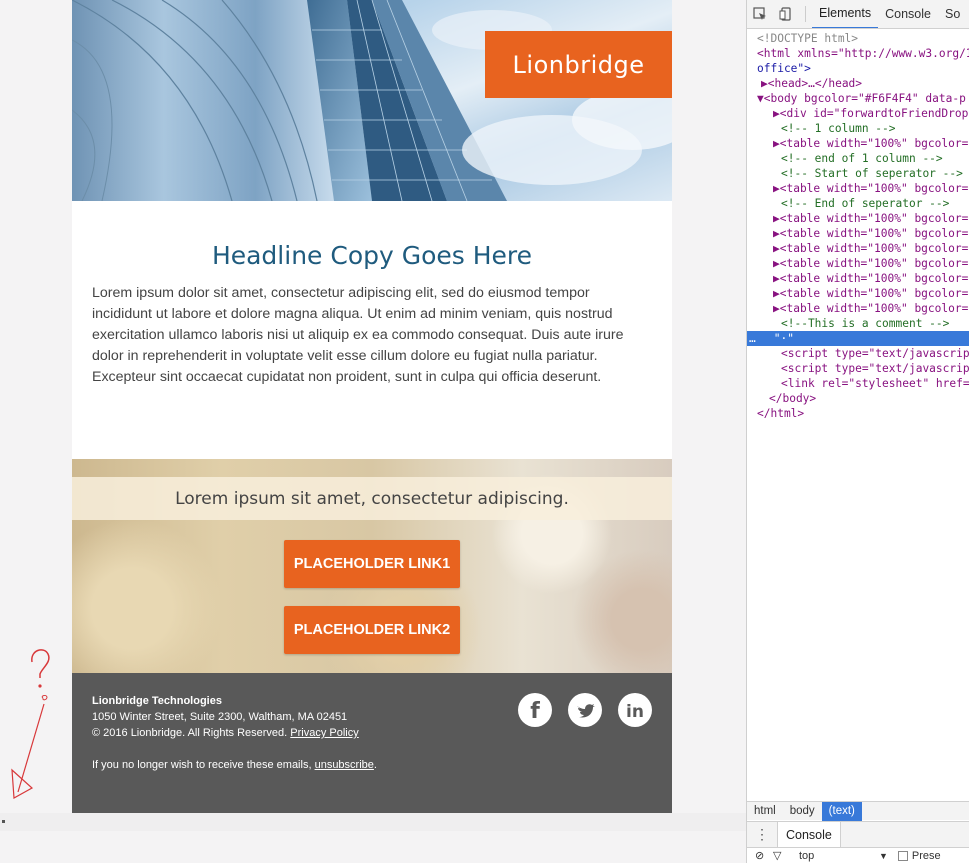 This screenshot has width=969, height=863. Describe the element at coordinates (808, 38) in the screenshot. I see `dom-line-text: <!DOCTYPE html>` at that location.